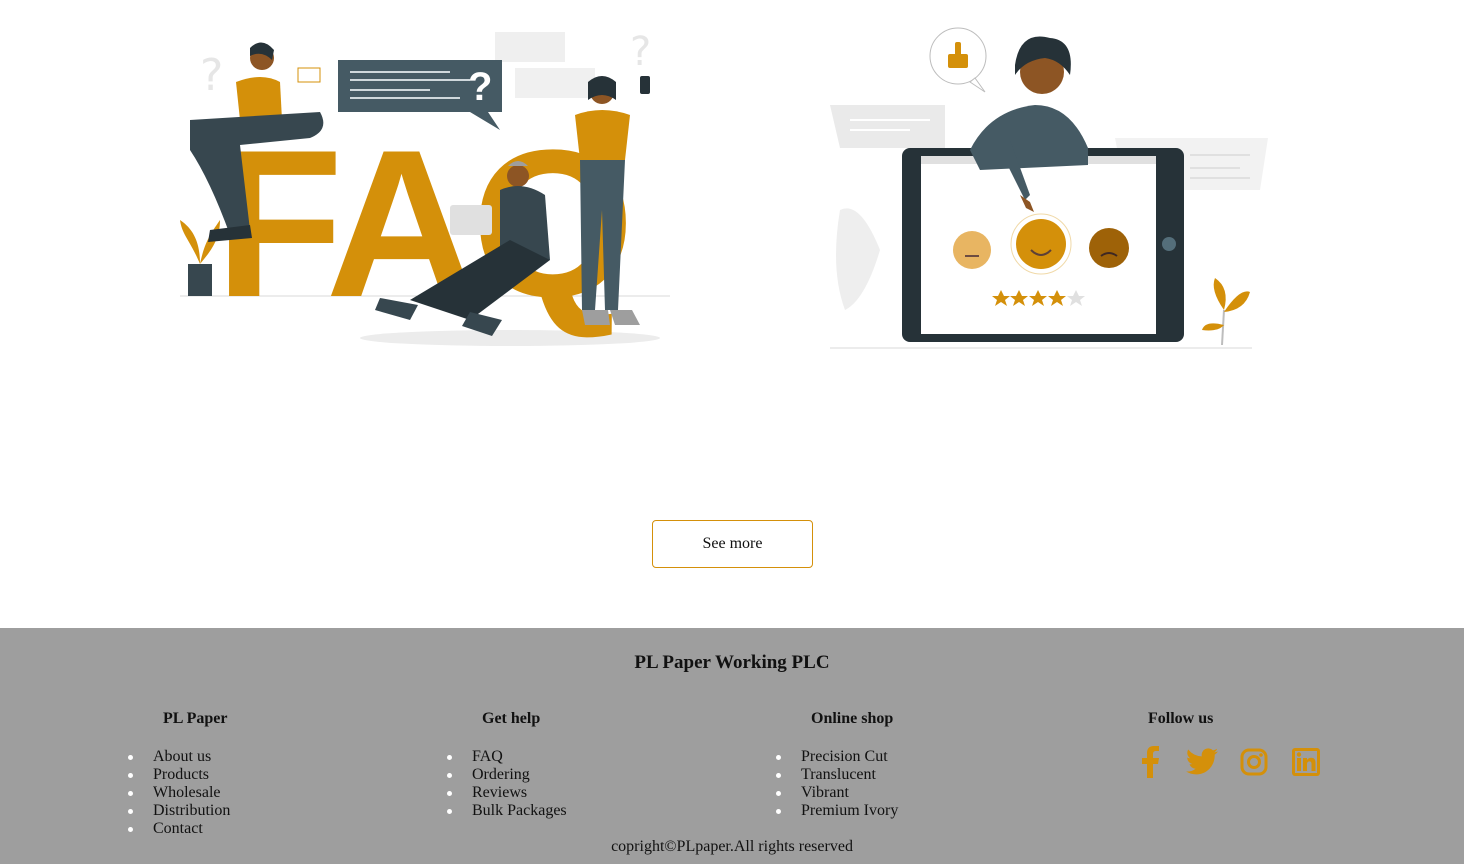 The image size is (1464, 864). What do you see at coordinates (1202, 762) in the screenshot?
I see `twitter-icon` at bounding box center [1202, 762].